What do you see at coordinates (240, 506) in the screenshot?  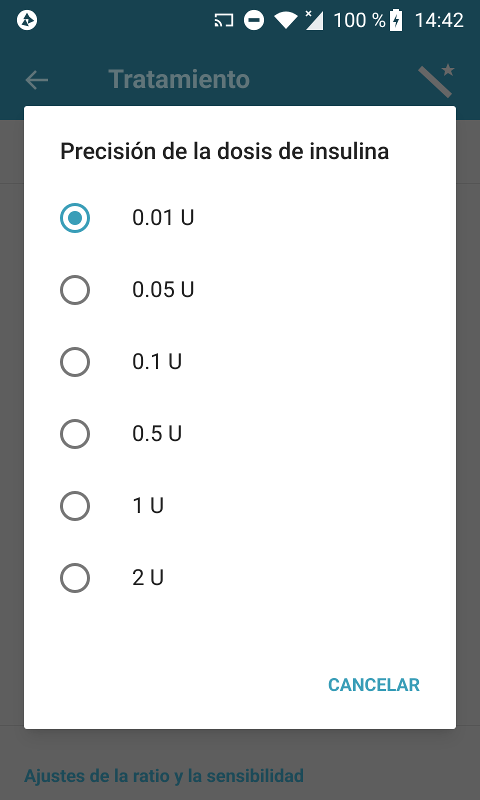 I see `radio-option: 1 U` at bounding box center [240, 506].